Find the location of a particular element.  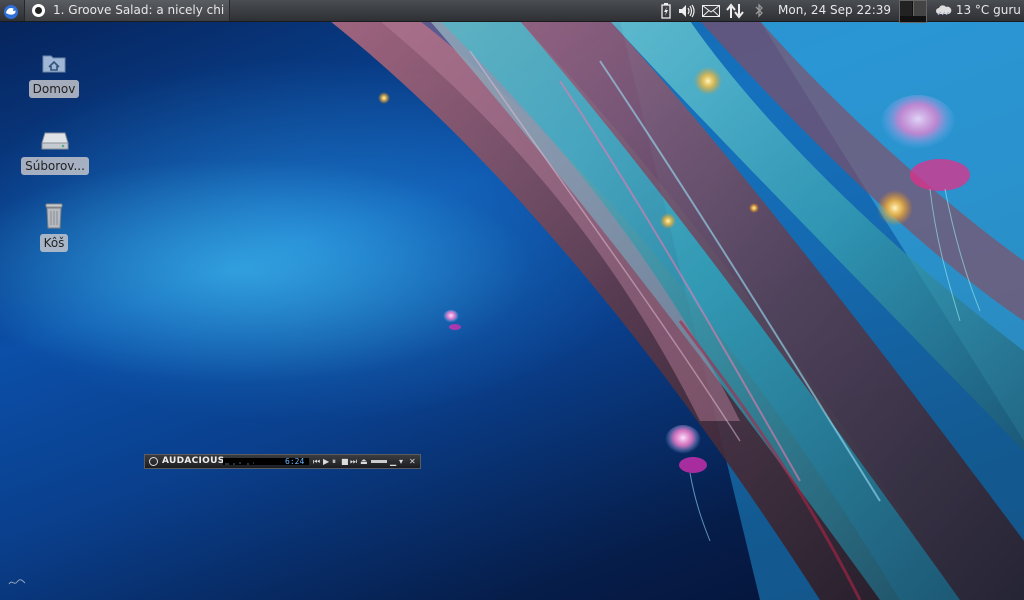

play-button: ▶ is located at coordinates (326, 461).